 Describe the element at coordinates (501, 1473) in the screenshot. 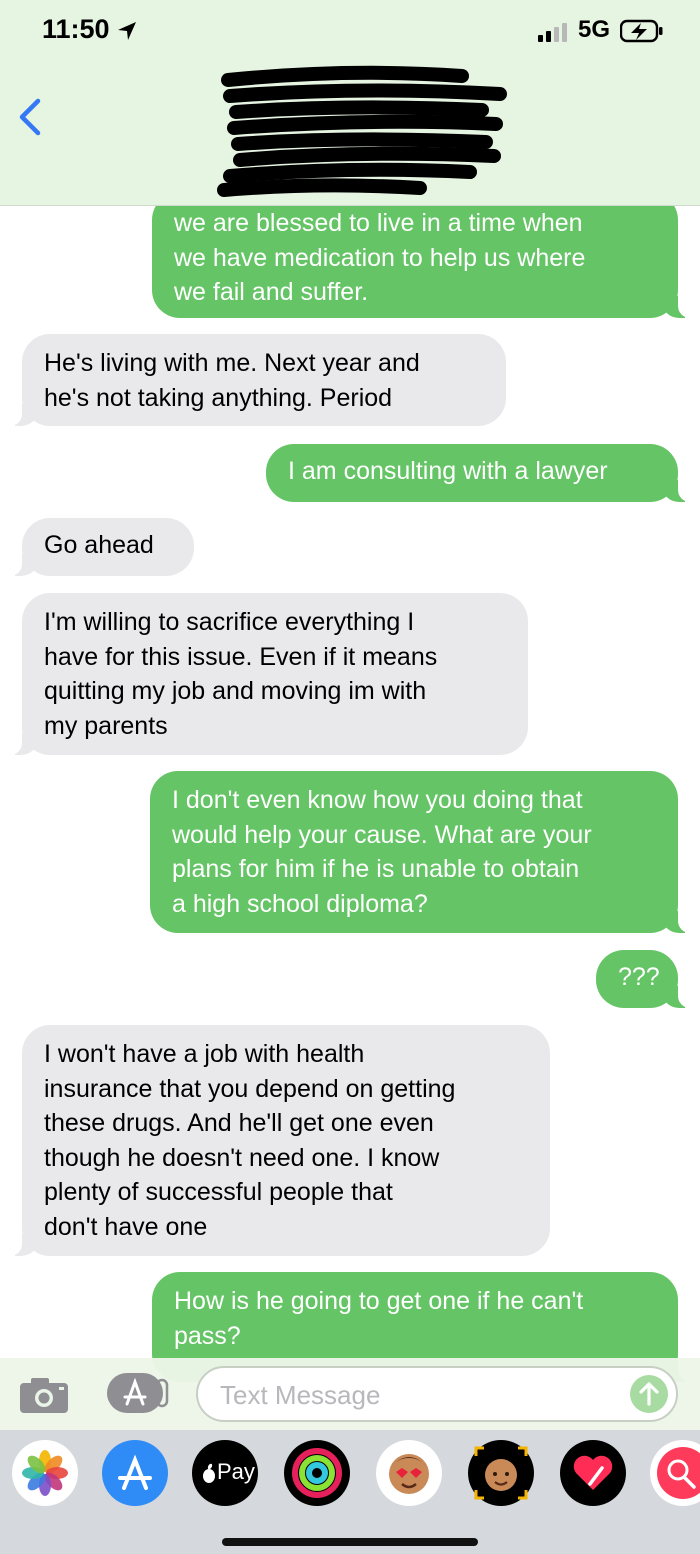

I see `memoji-icon` at that location.